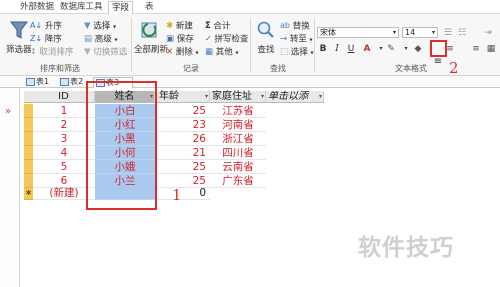 This screenshot has height=287, width=500. I want to click on new-record-selector: ✱, so click(28, 194).